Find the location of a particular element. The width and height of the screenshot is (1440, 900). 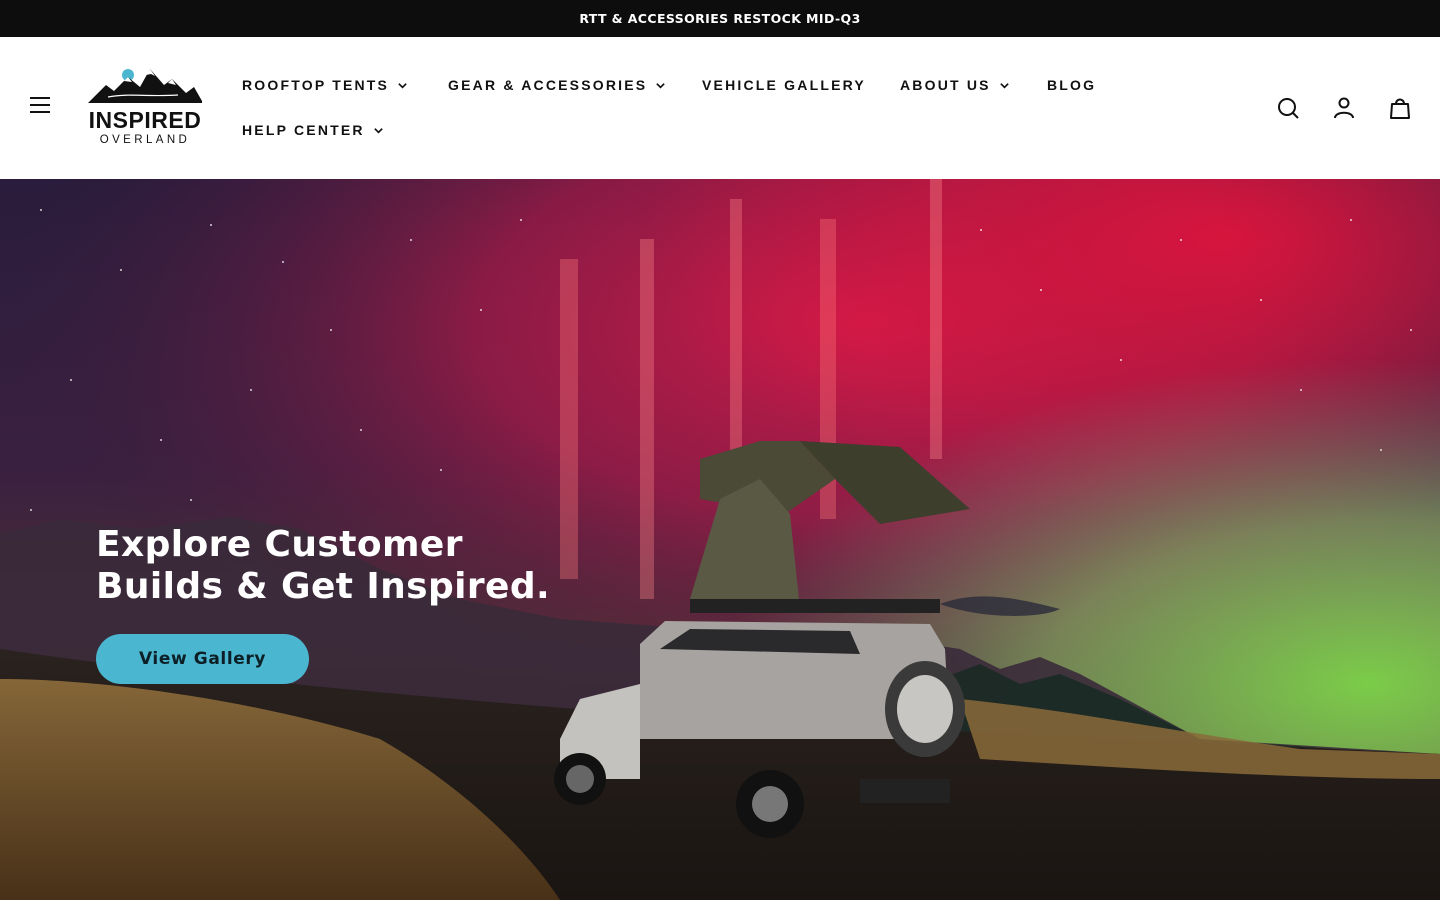

nav-item-gear-accessories: GEAR & ACCESSORIES is located at coordinates (557, 85).